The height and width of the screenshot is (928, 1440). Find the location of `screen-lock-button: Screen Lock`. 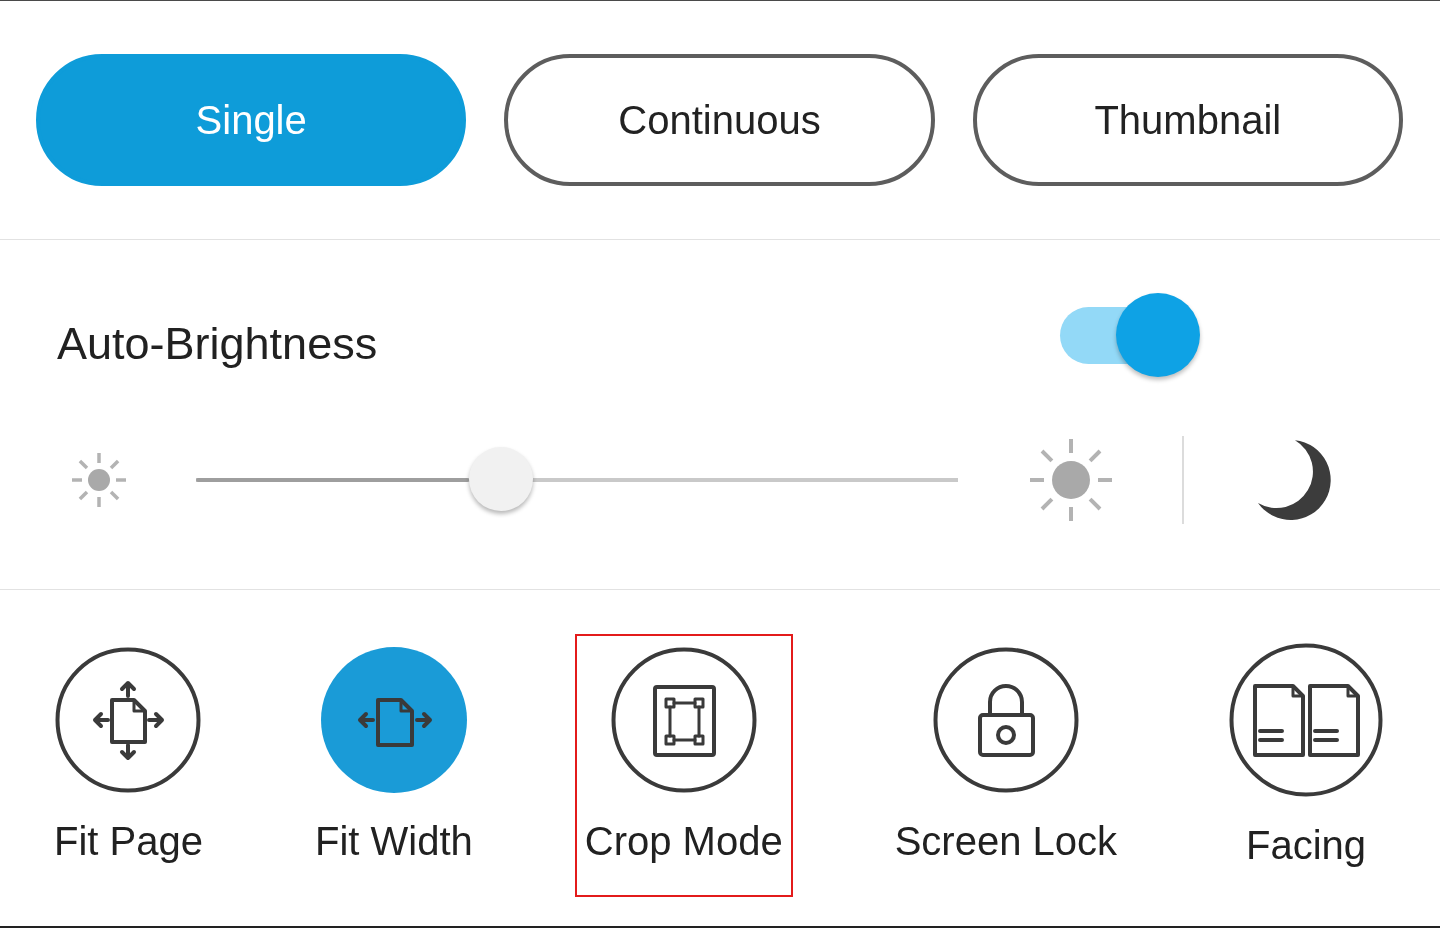

screen-lock-button: Screen Lock is located at coordinates (1005, 756).